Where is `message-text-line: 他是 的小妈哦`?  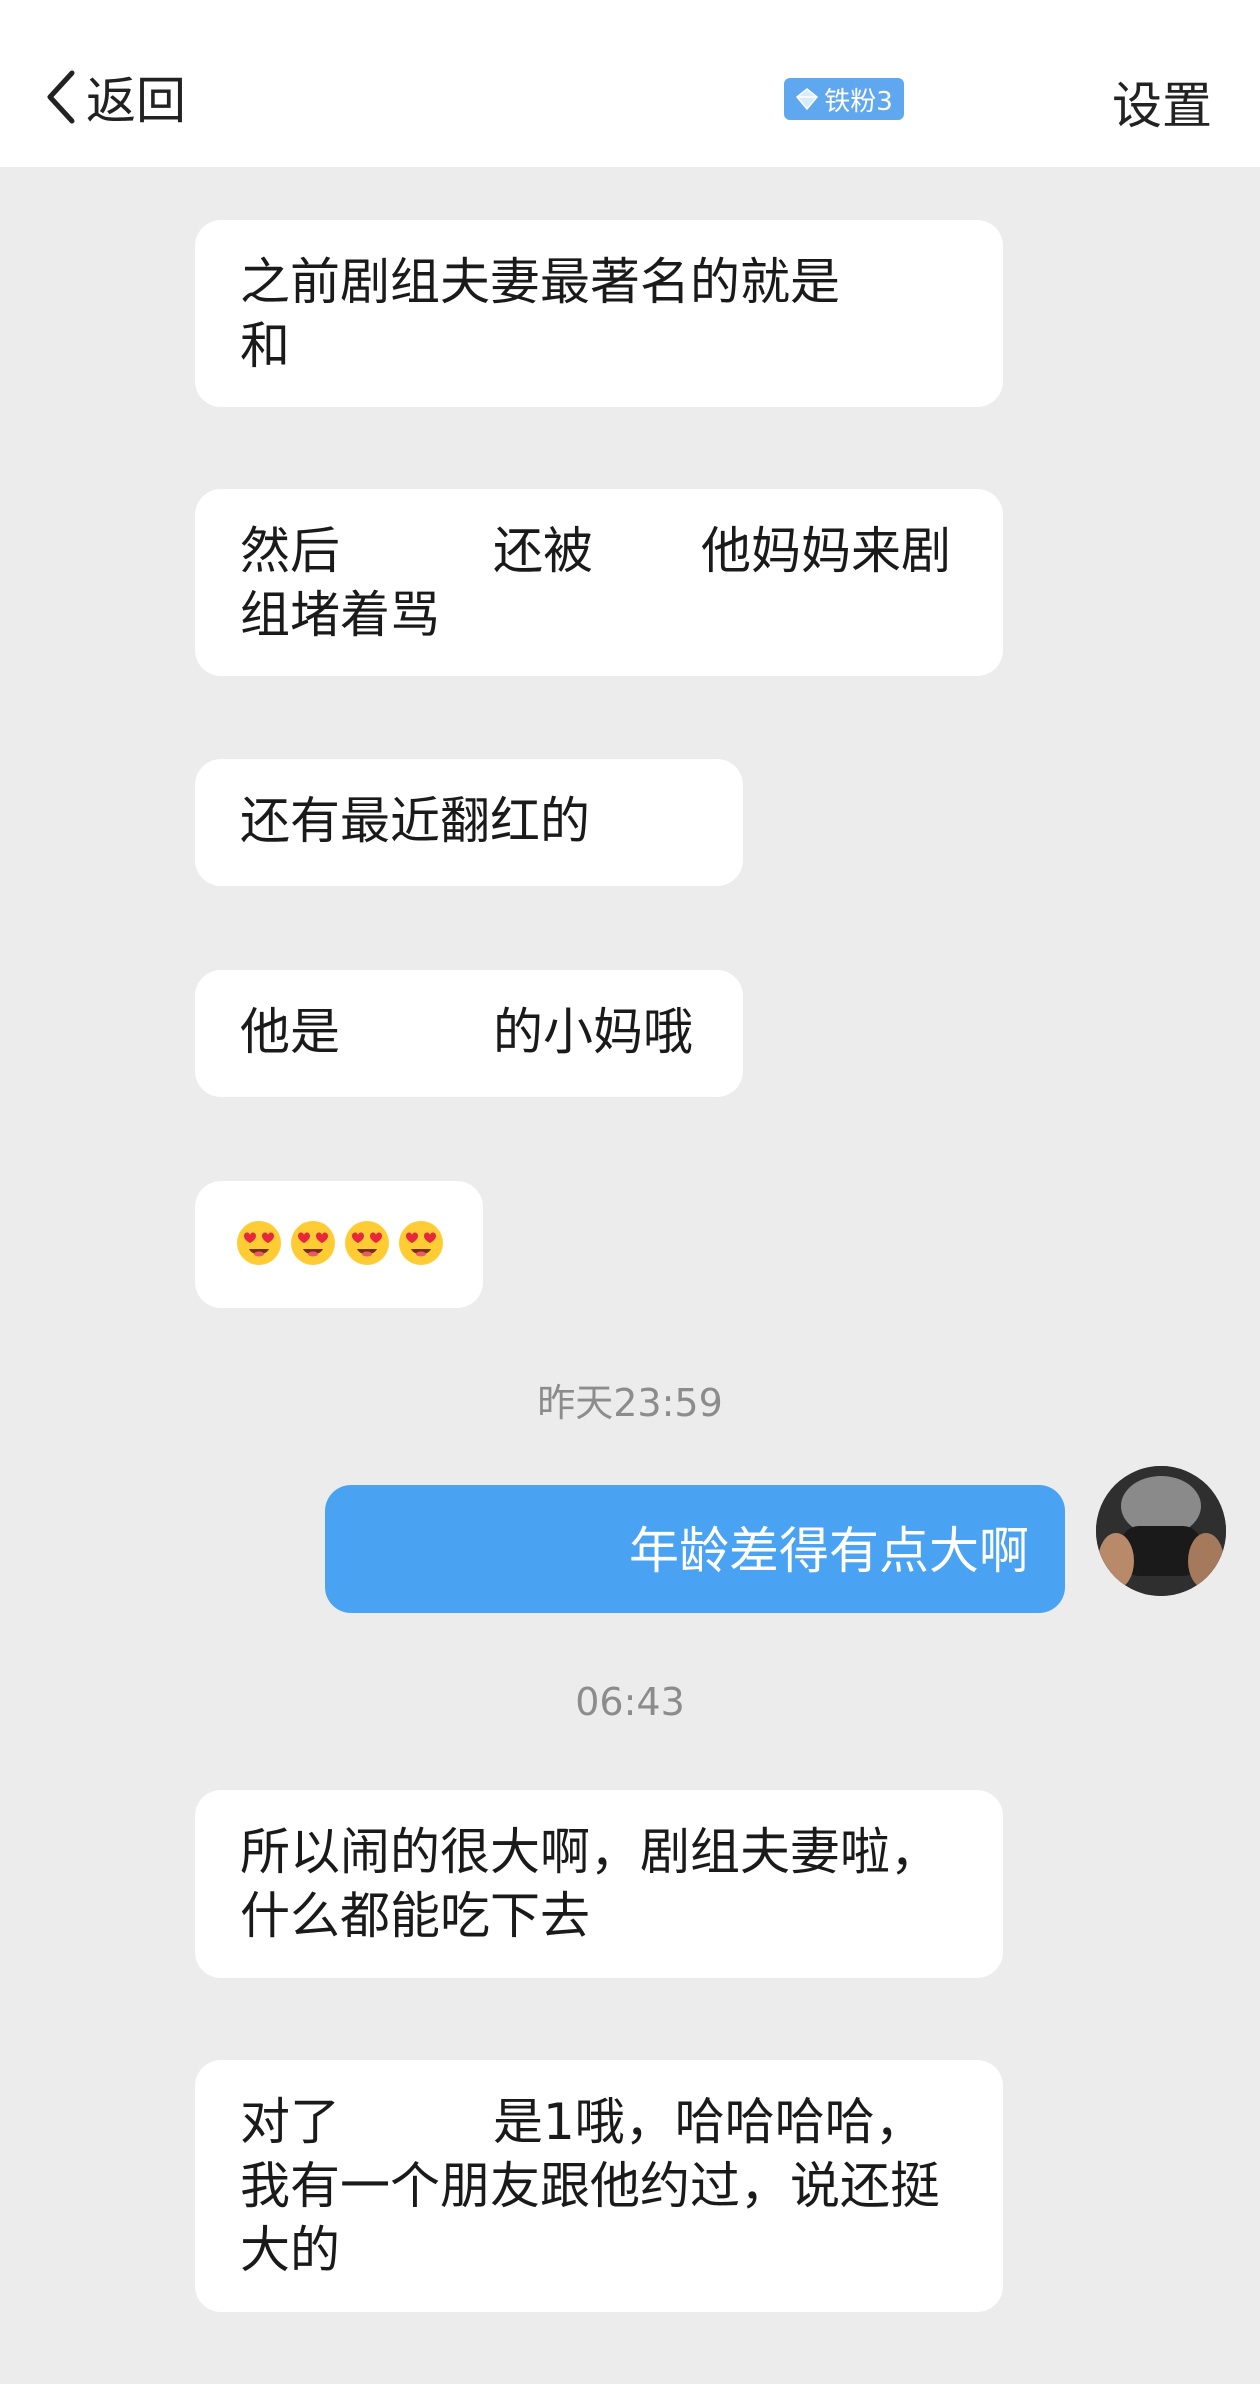 message-text-line: 他是 的小妈哦 is located at coordinates (469, 1032).